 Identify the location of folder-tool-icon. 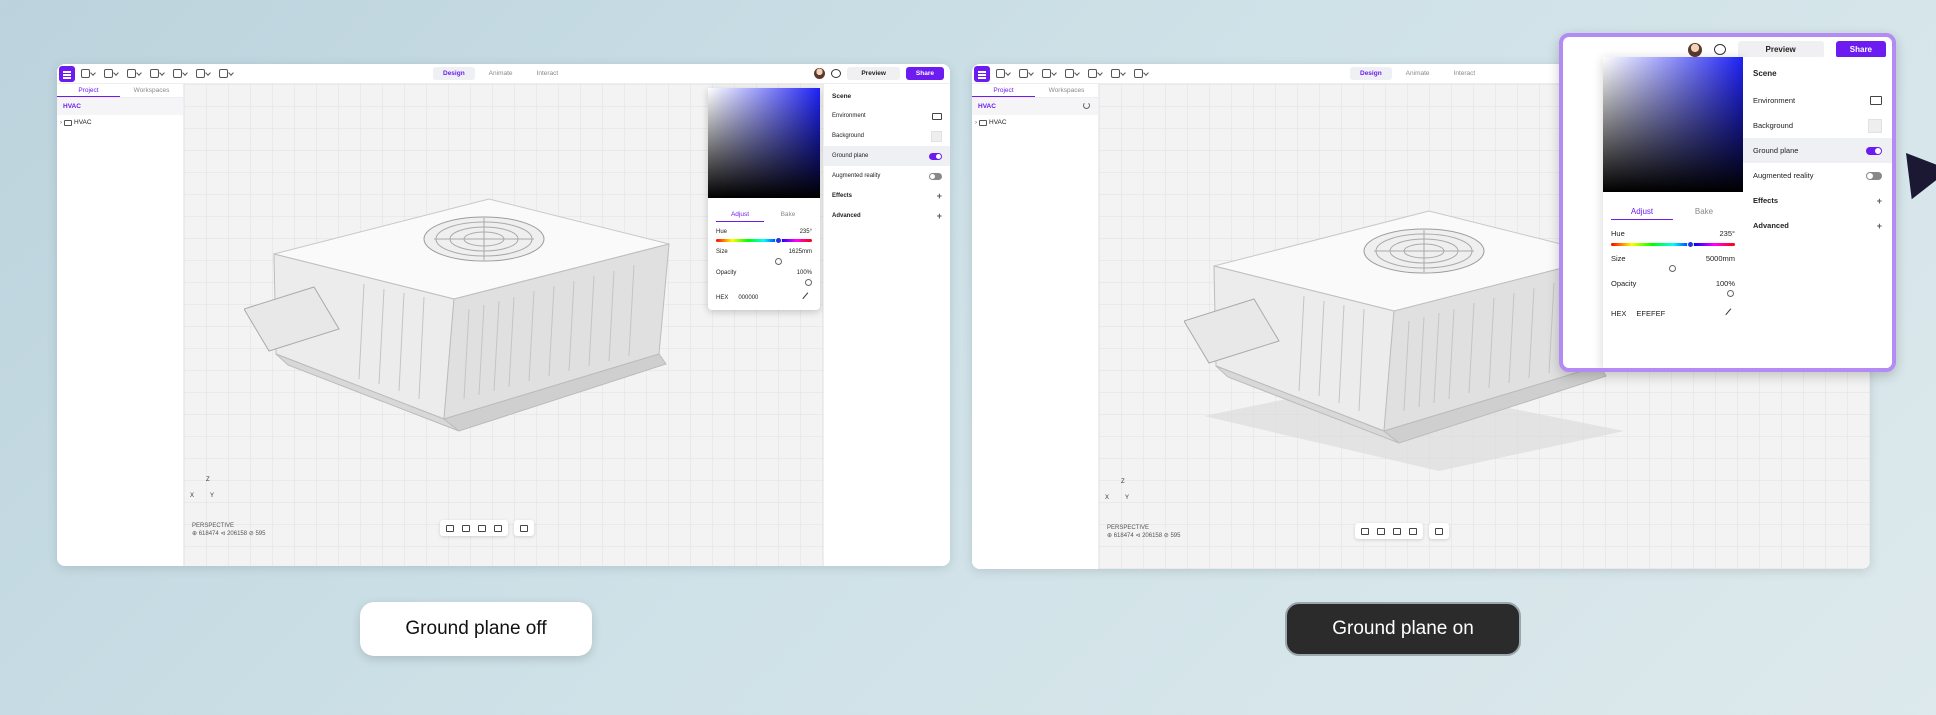
(203, 73).